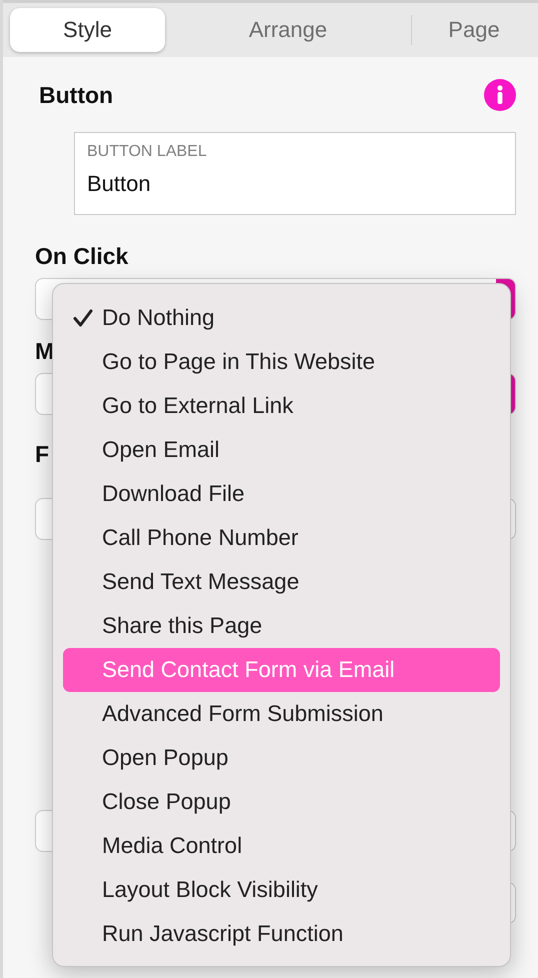 The width and height of the screenshot is (538, 978). What do you see at coordinates (281, 758) in the screenshot?
I see `menu-item: Open Popup` at bounding box center [281, 758].